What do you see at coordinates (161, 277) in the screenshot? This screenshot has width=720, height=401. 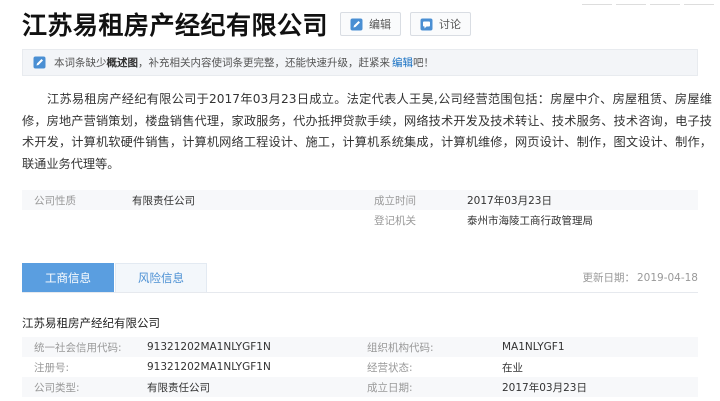 I see `tab-risk-info: 风险信息` at bounding box center [161, 277].